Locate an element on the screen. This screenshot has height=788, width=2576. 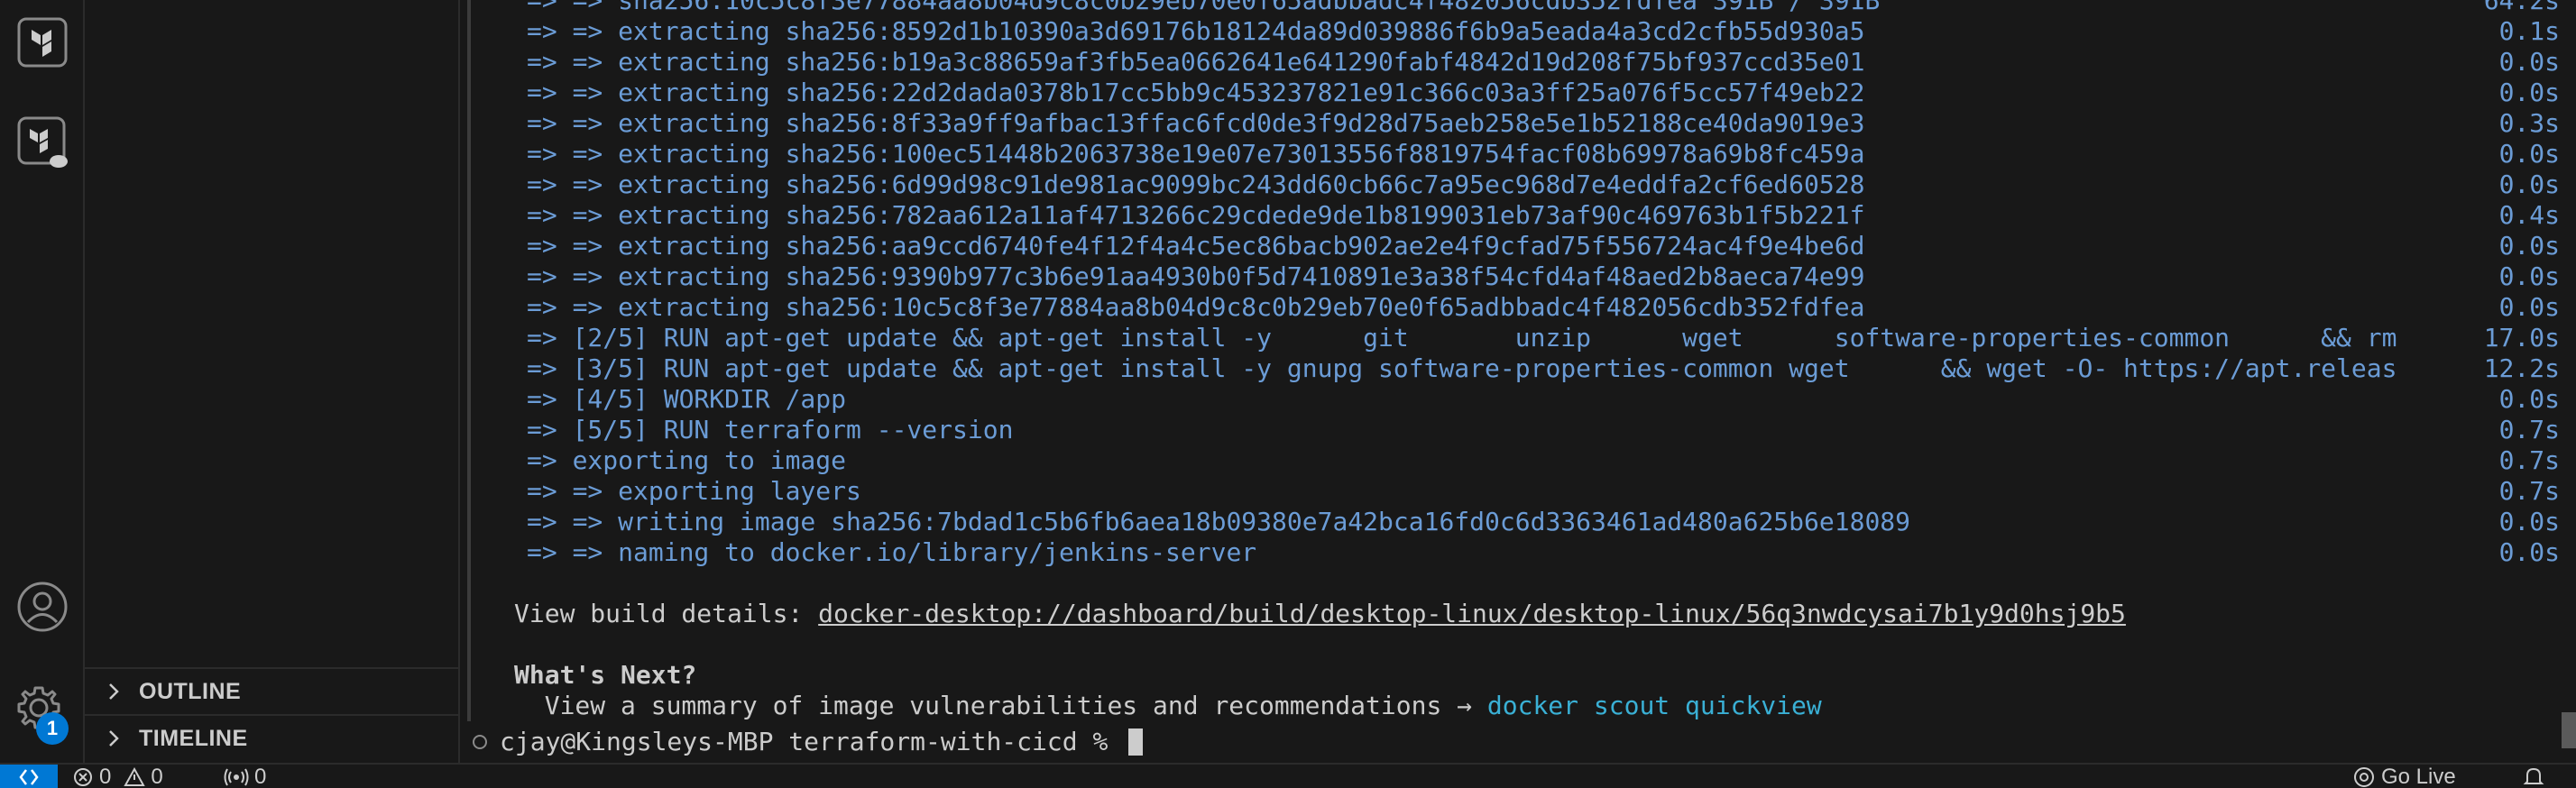
terraform-cloud-icon is located at coordinates (42, 143).